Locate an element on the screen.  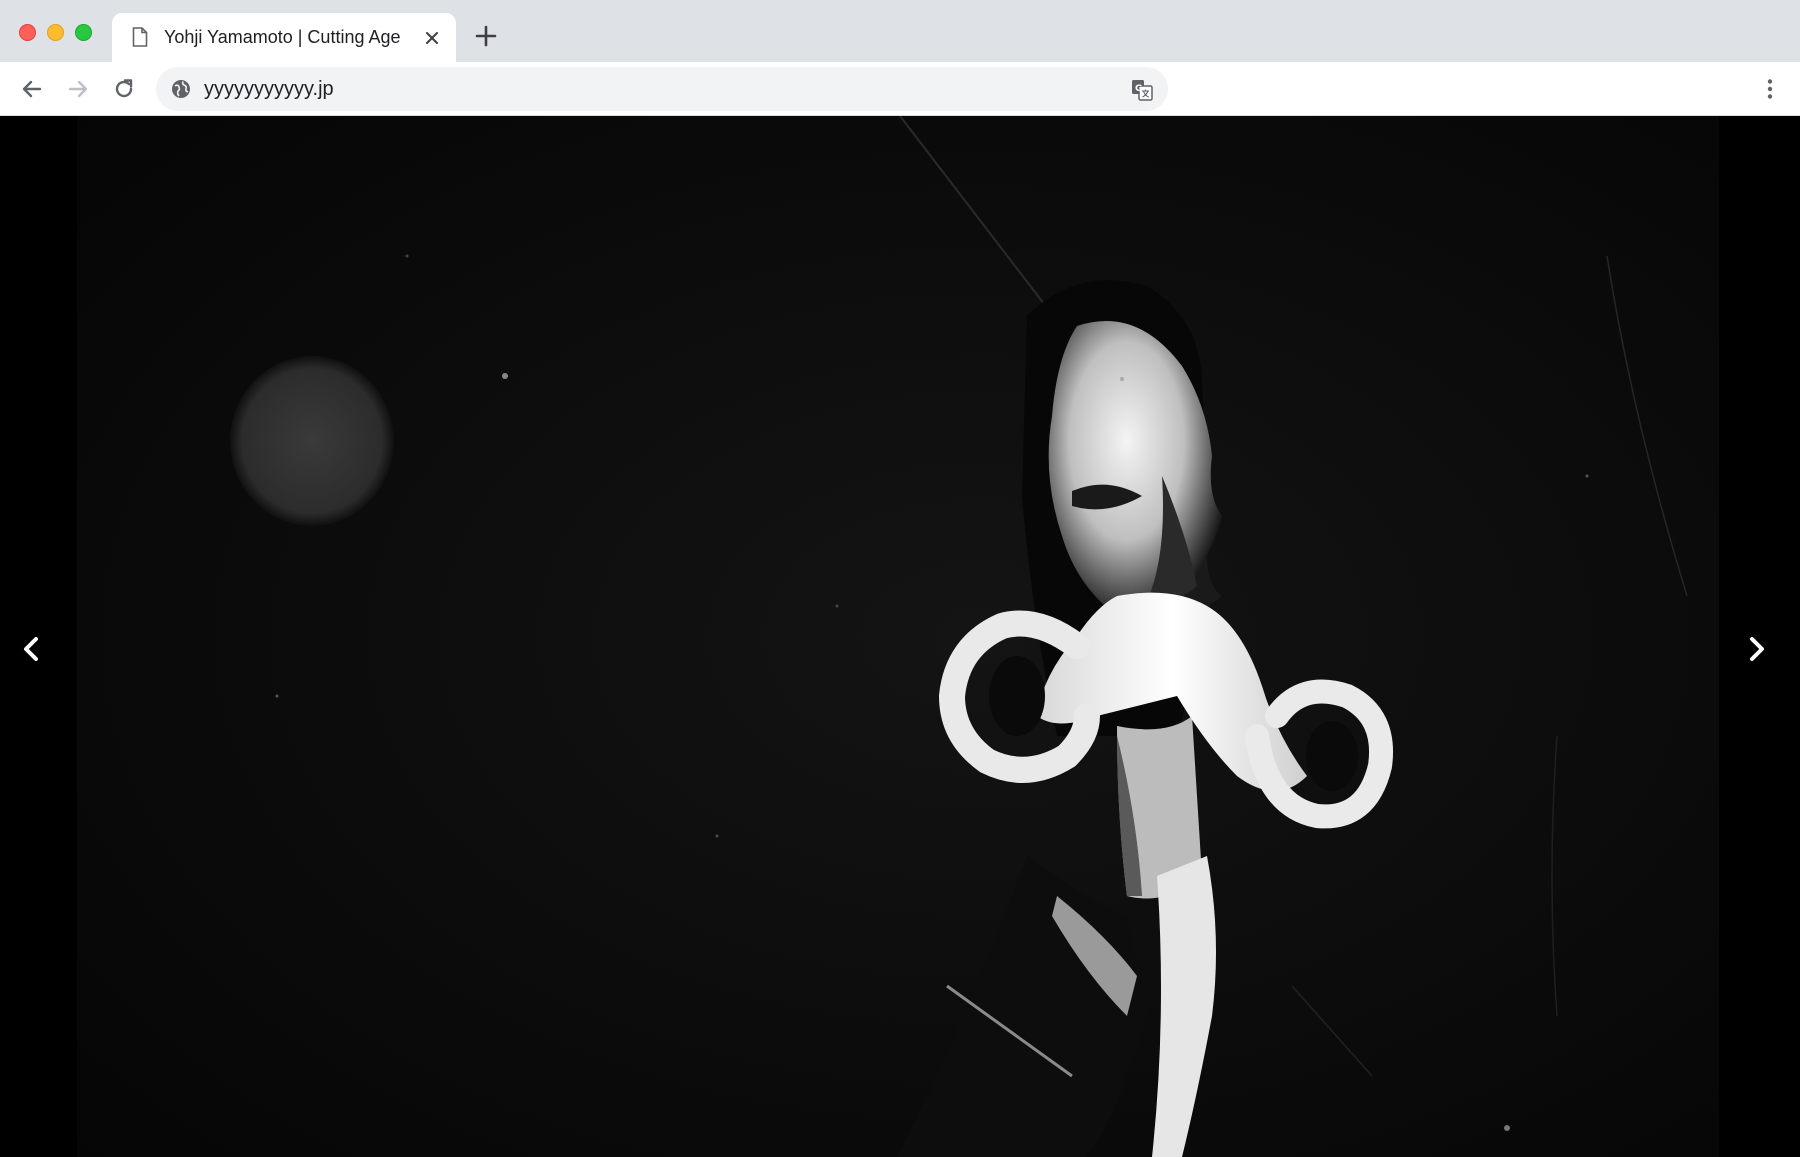
globe-icon is located at coordinates (181, 89).